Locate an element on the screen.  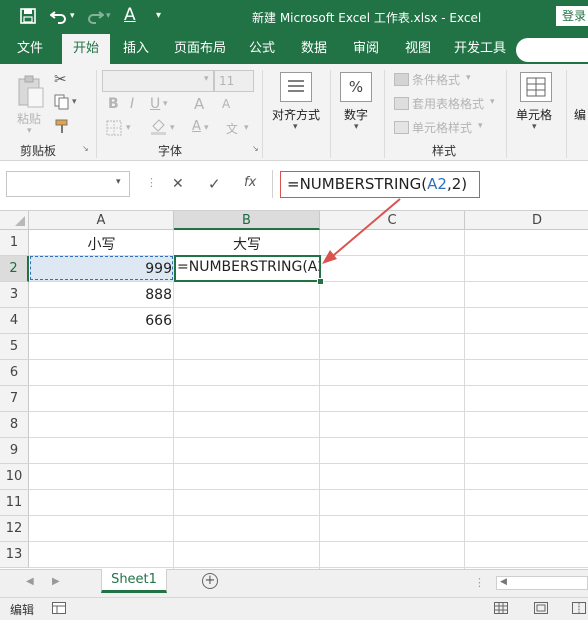
row-header-2: 2 is located at coordinates (14, 269).